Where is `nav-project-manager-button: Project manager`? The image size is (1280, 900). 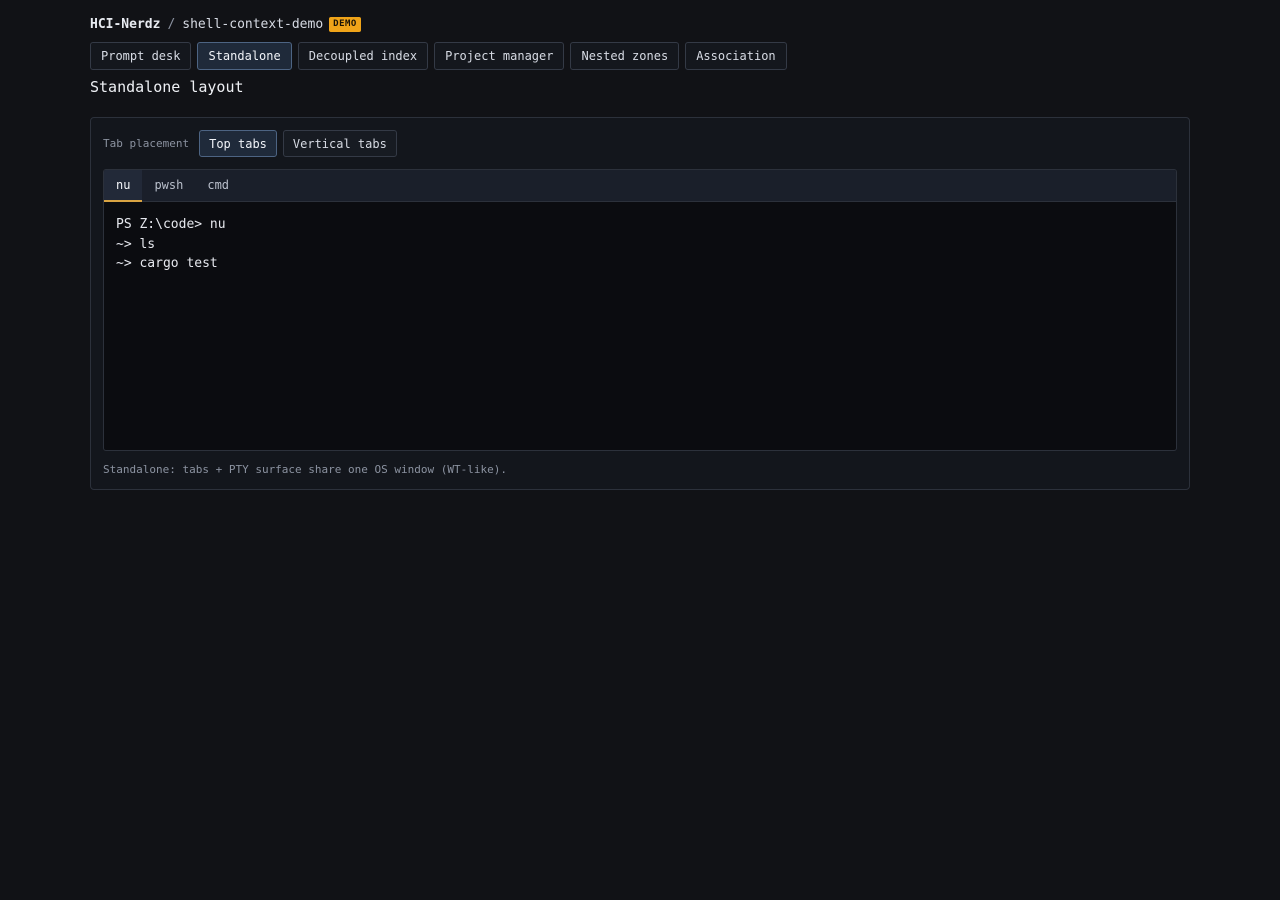
nav-project-manager-button: Project manager is located at coordinates (499, 56).